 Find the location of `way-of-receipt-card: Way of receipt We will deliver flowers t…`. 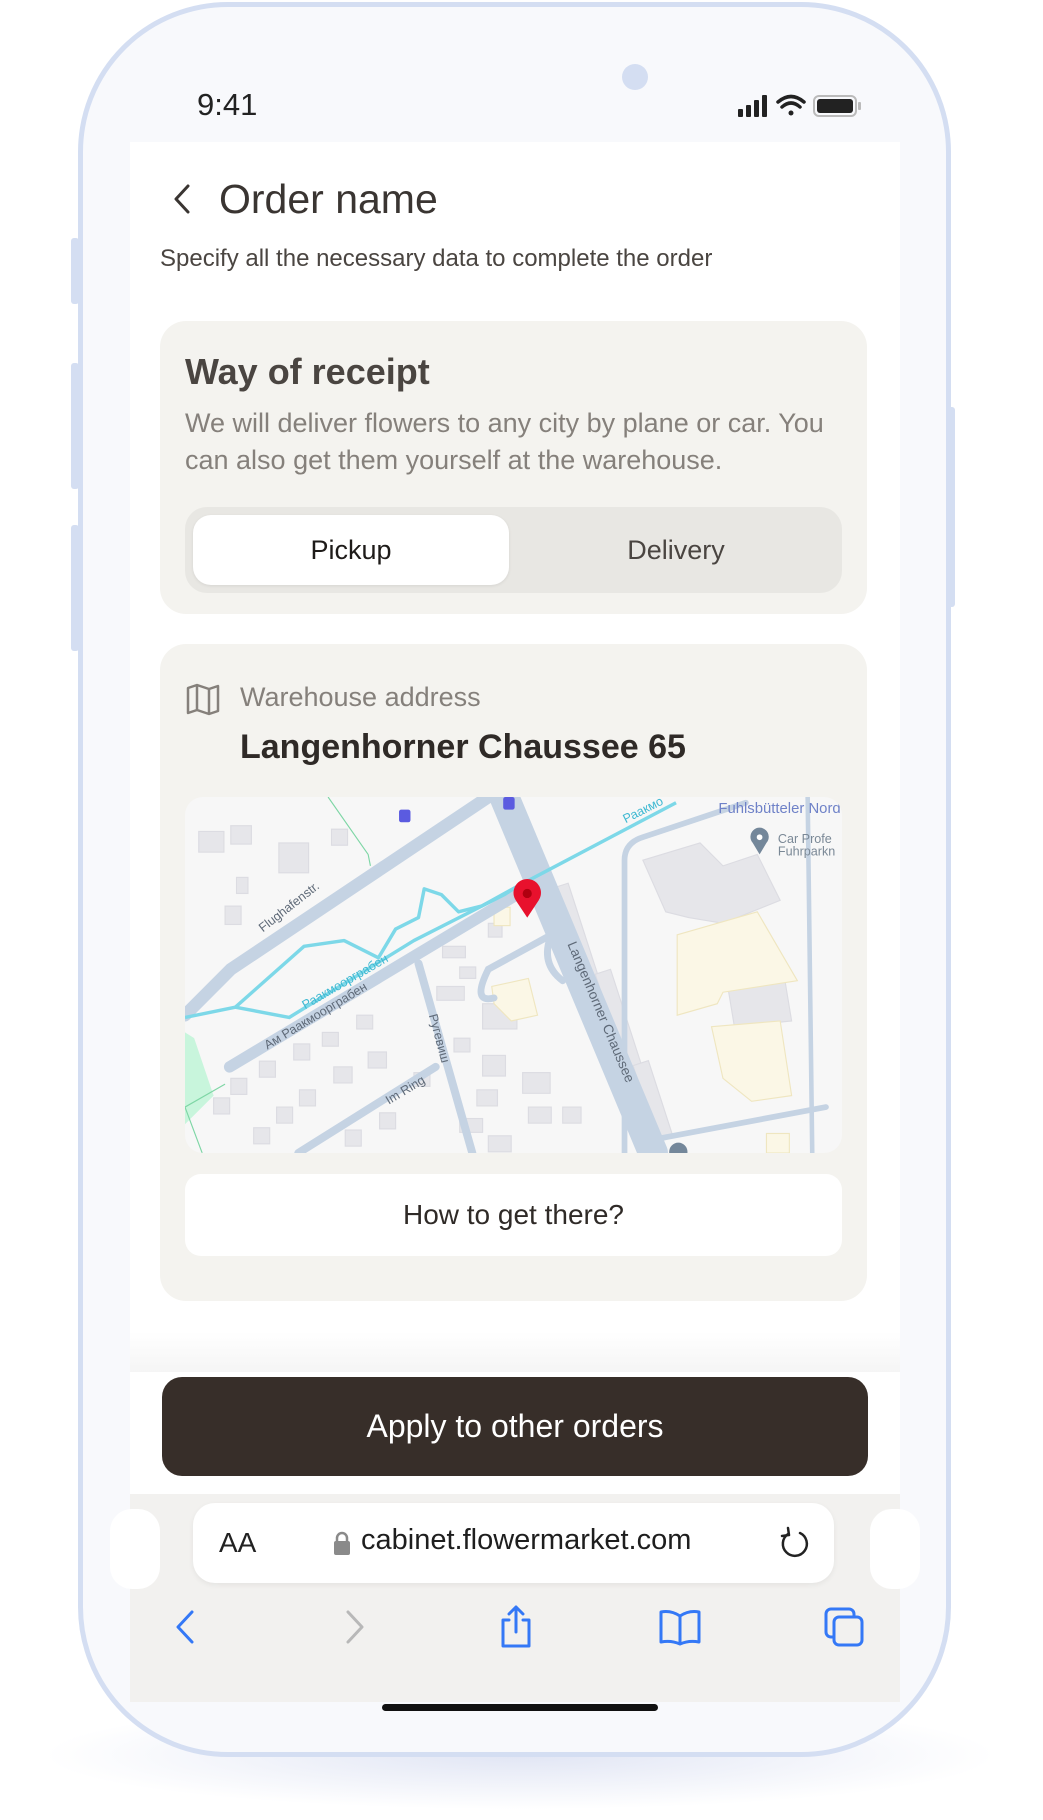

way-of-receipt-card: Way of receipt We will deliver flowers t… is located at coordinates (513, 467).